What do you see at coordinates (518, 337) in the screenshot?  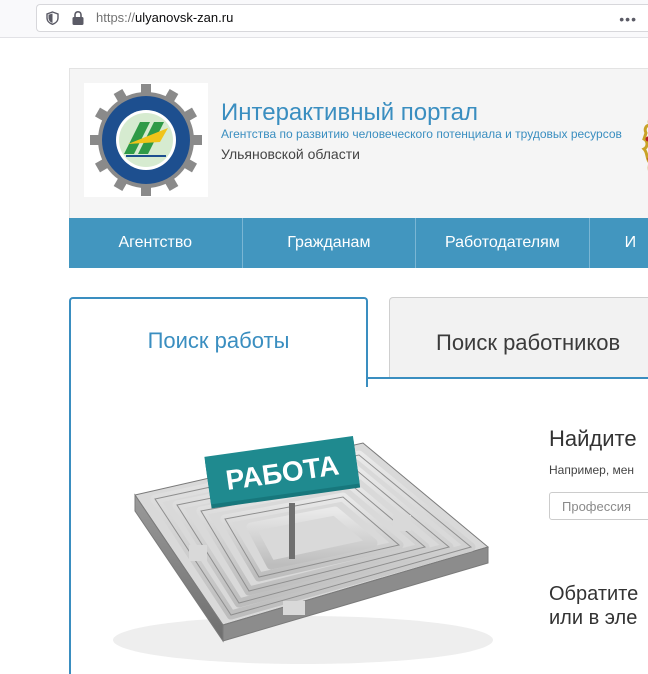 I see `tab-employee-search: Поиск работников` at bounding box center [518, 337].